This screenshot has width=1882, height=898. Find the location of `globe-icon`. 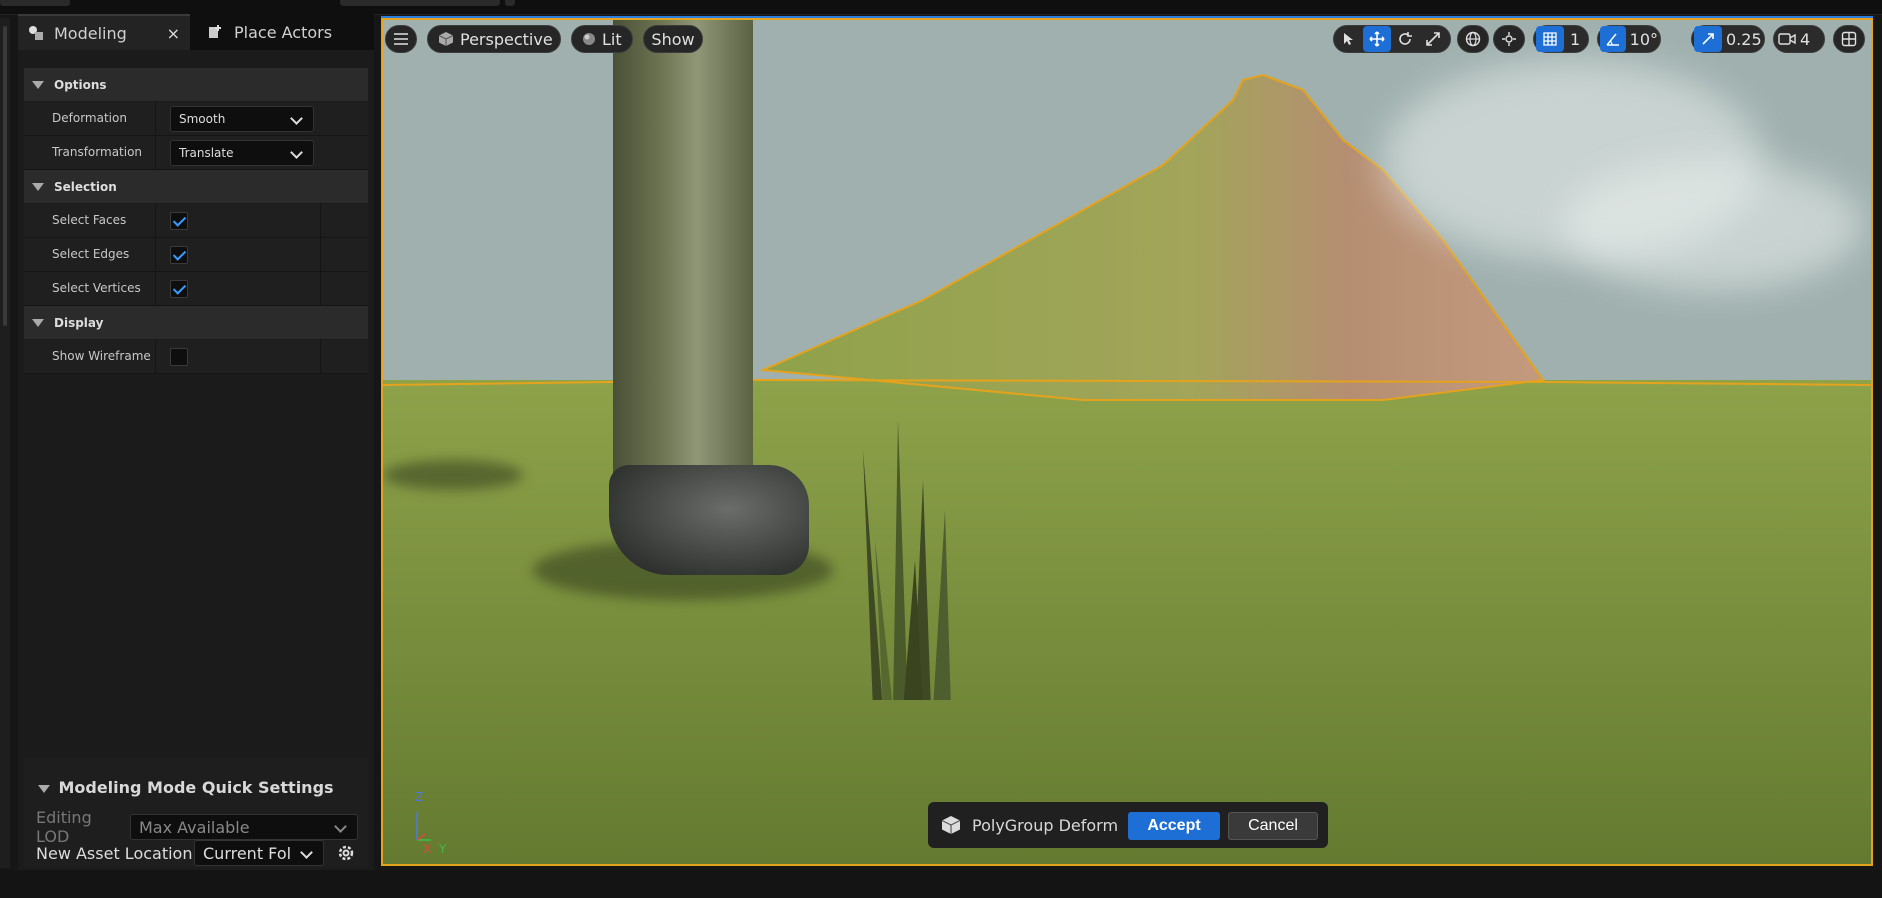

globe-icon is located at coordinates (1473, 39).